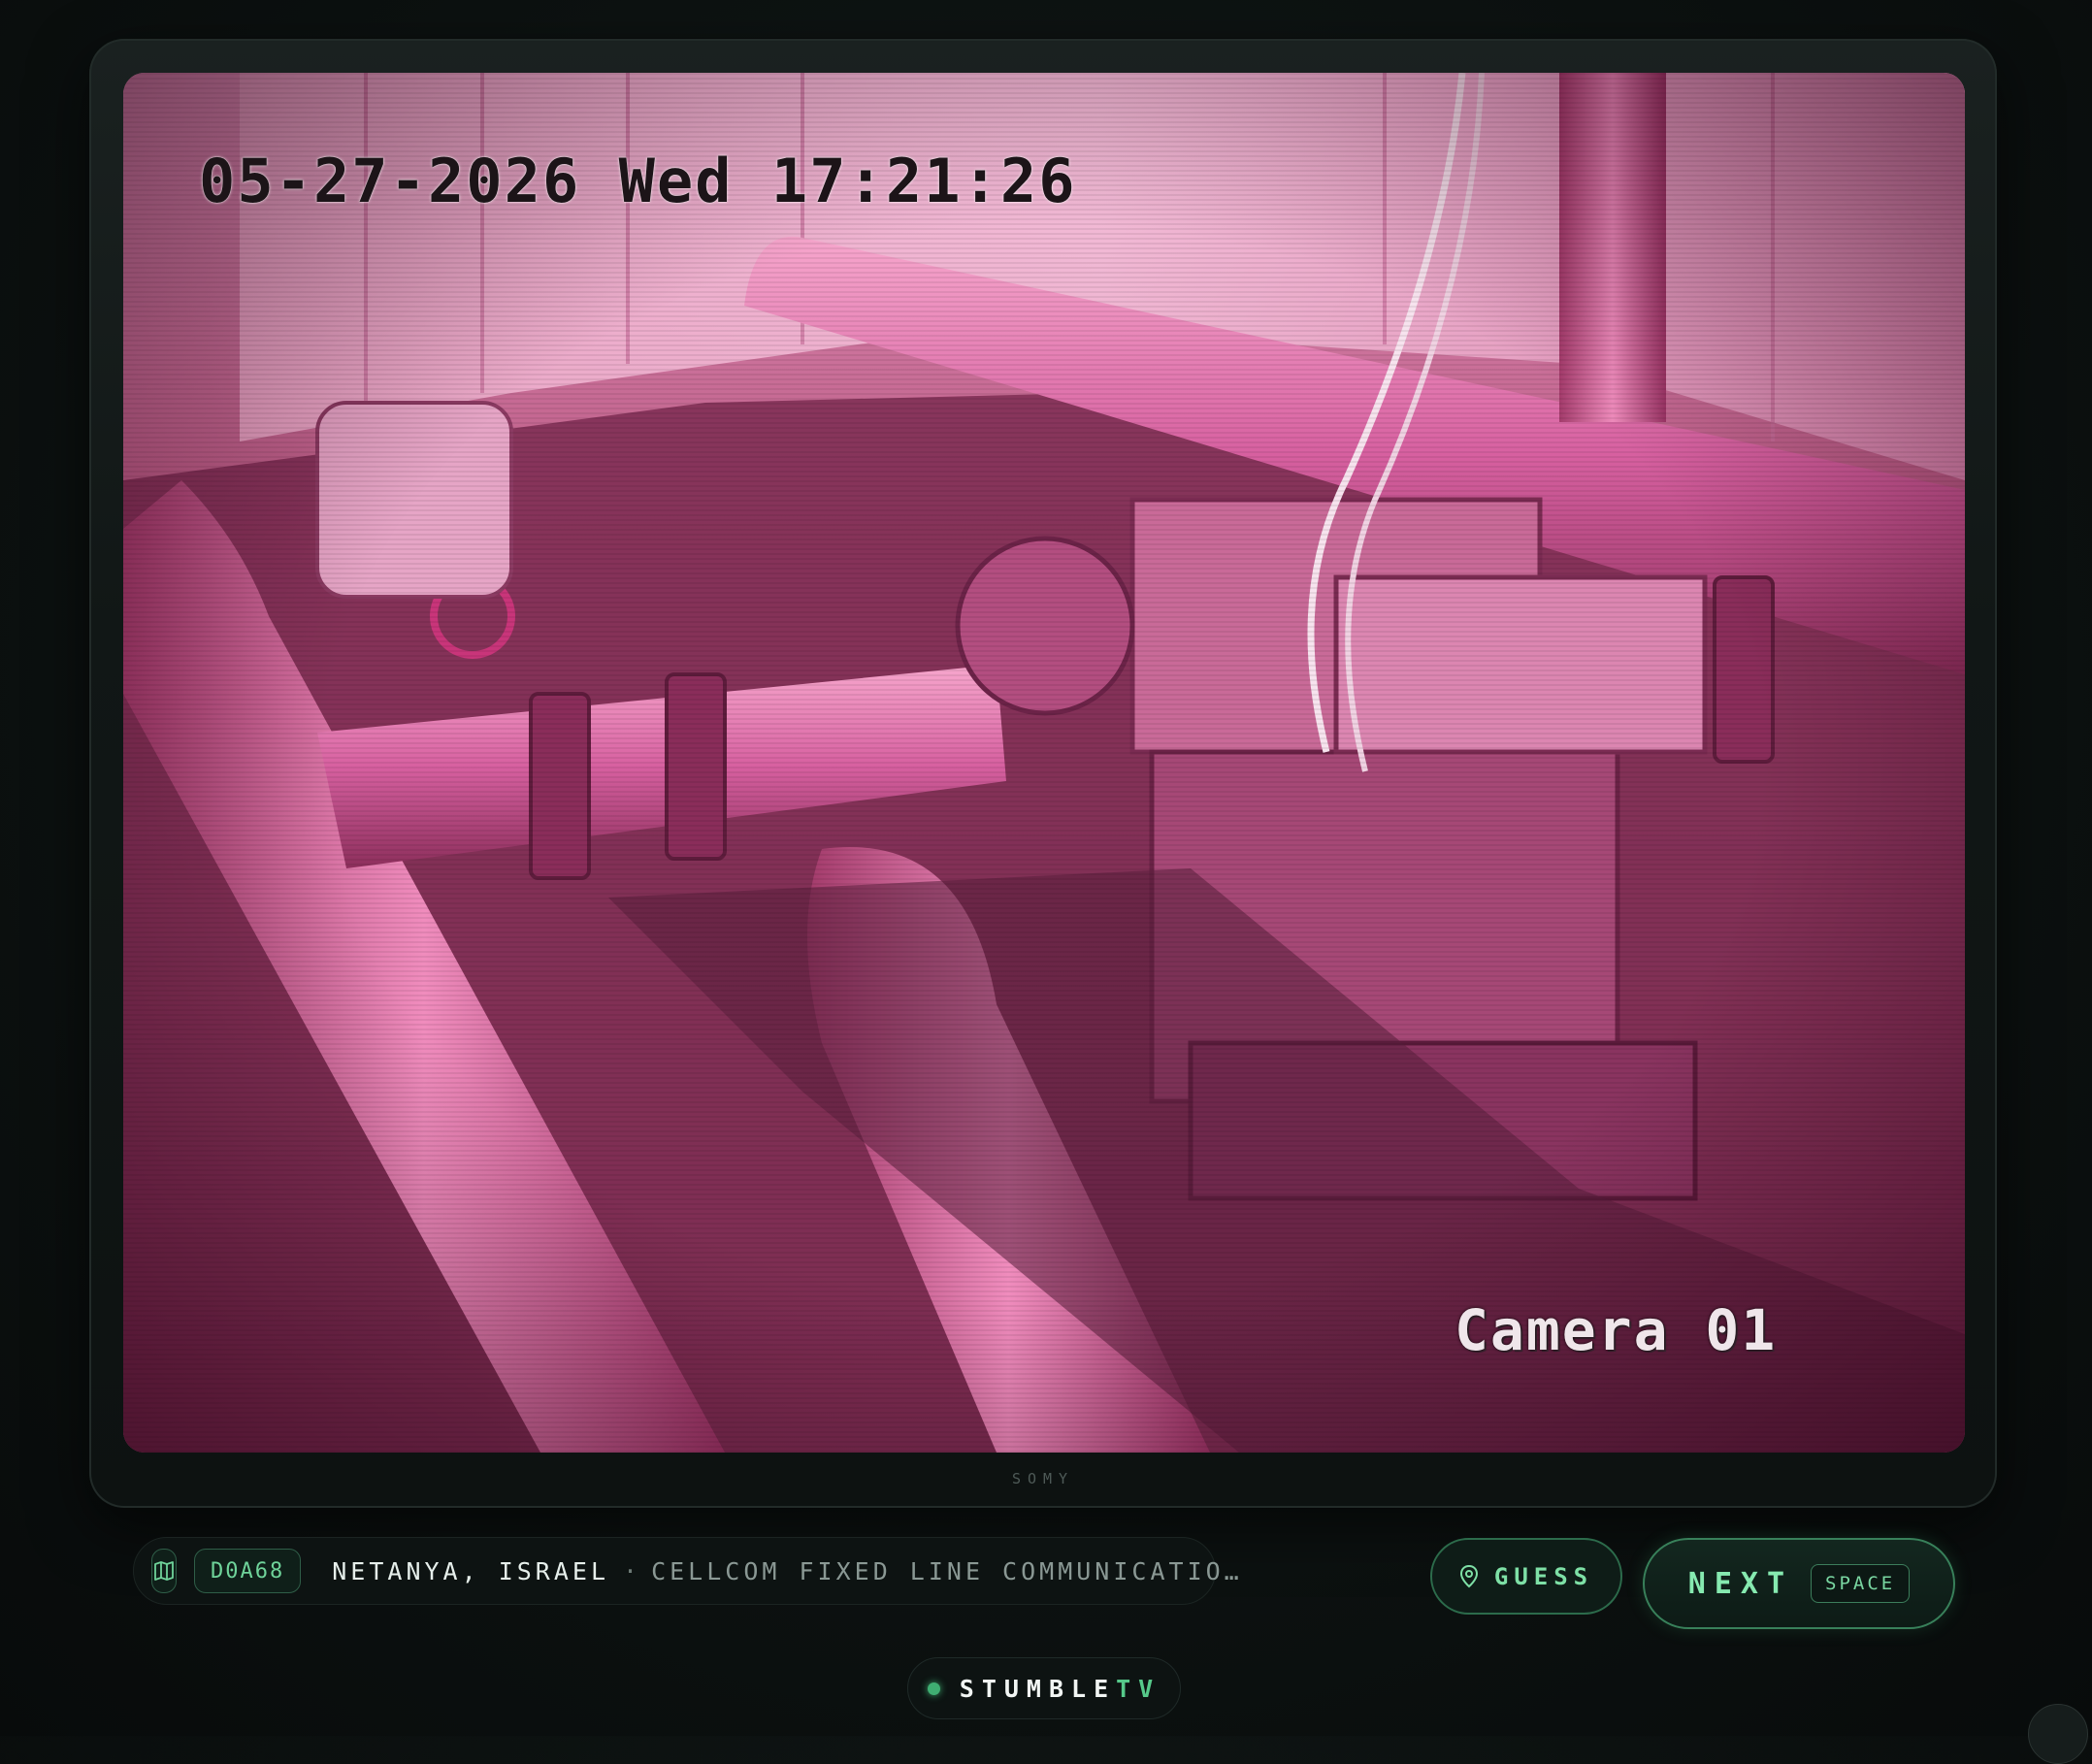 Image resolution: width=2092 pixels, height=1764 pixels. What do you see at coordinates (471, 1570) in the screenshot?
I see `location-text: NETANYA, ISRAEL` at bounding box center [471, 1570].